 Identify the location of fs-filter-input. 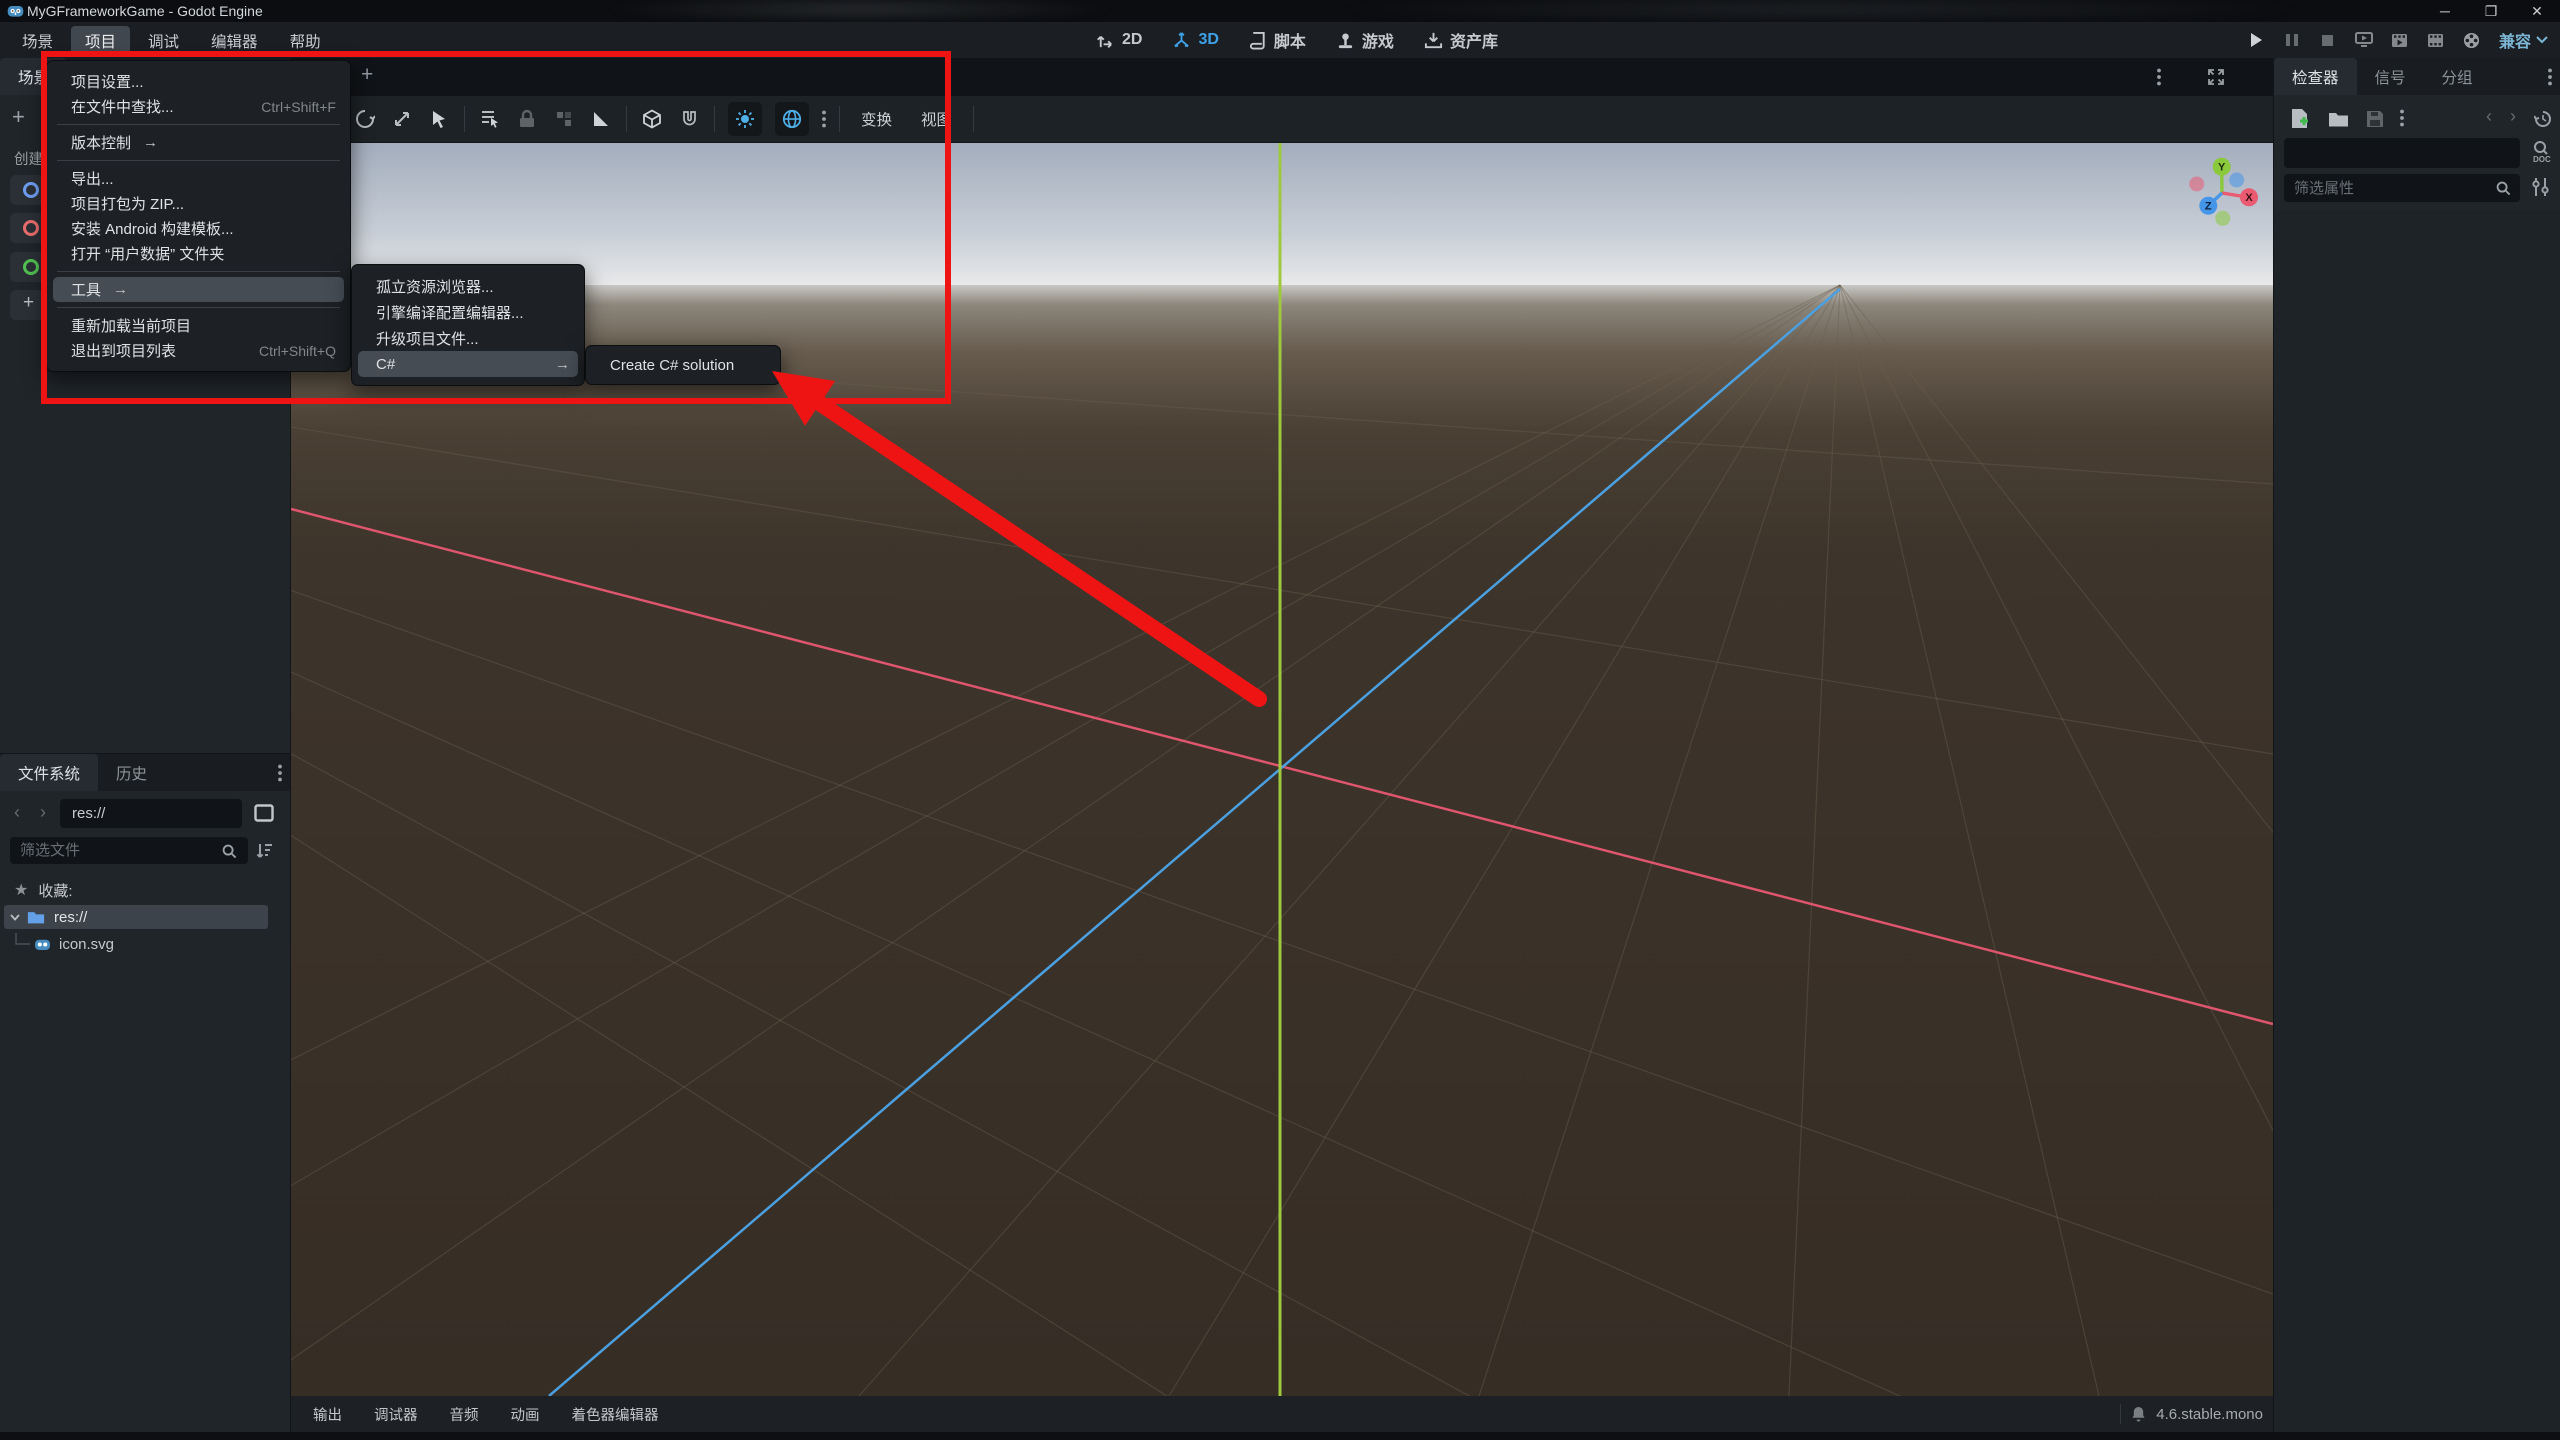
(129, 850).